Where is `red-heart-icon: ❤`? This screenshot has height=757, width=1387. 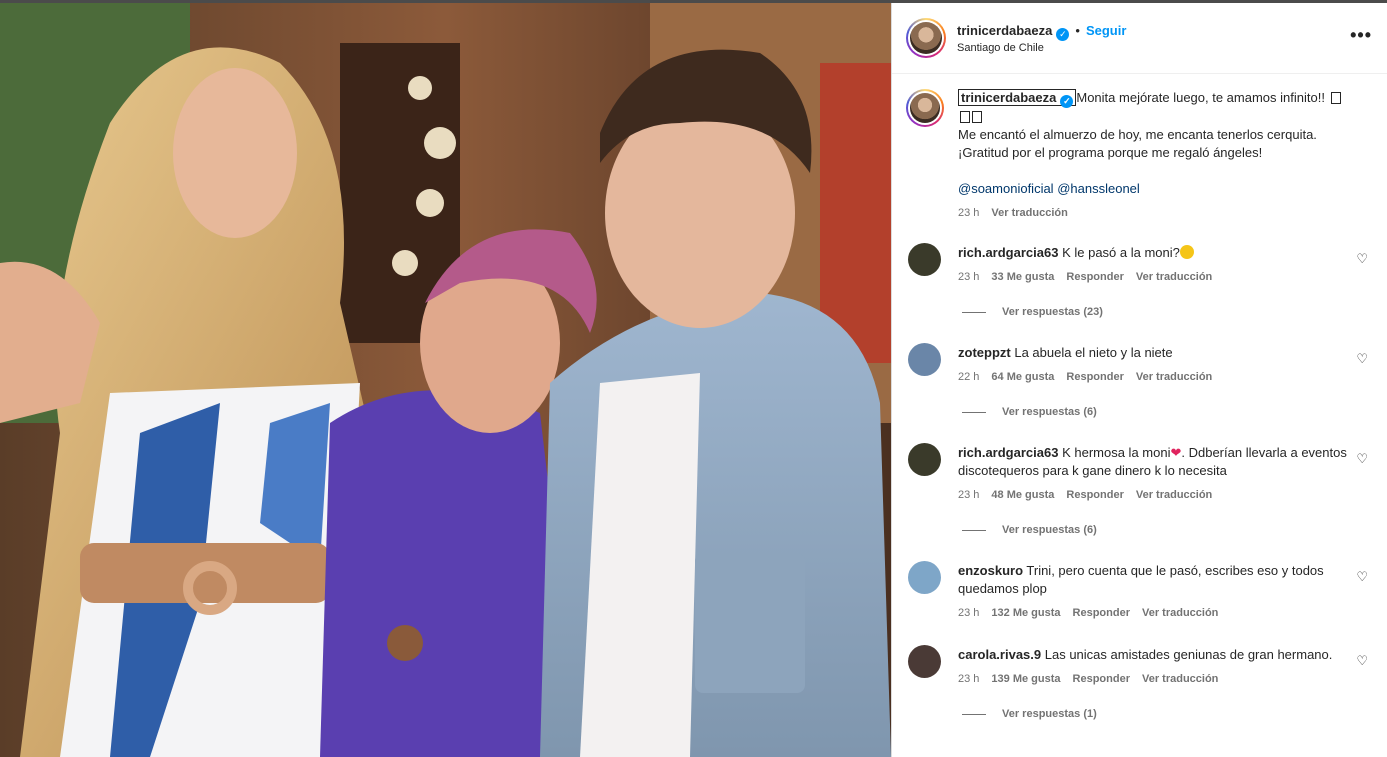 red-heart-icon: ❤ is located at coordinates (1176, 452).